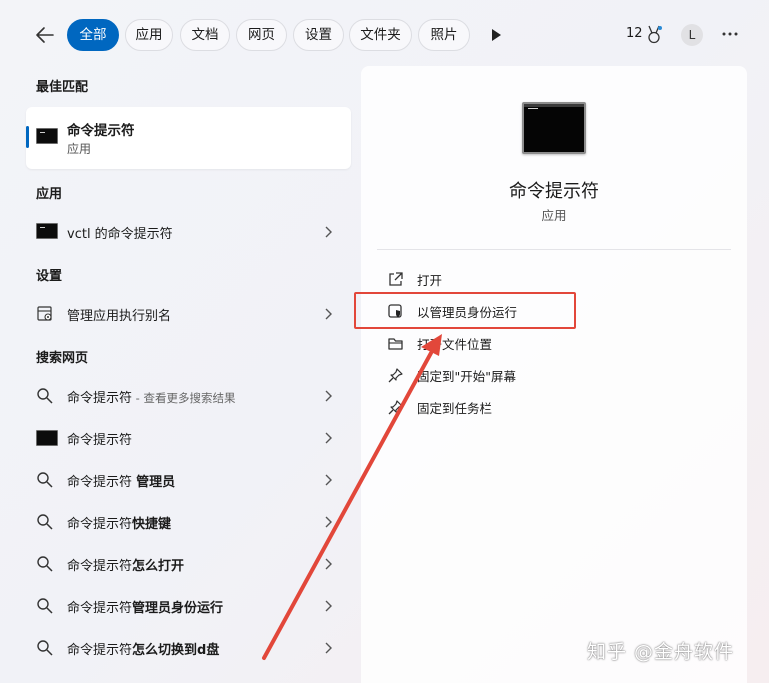 The width and height of the screenshot is (769, 683). What do you see at coordinates (49, 194) in the screenshot?
I see `apps-heading: 应用` at bounding box center [49, 194].